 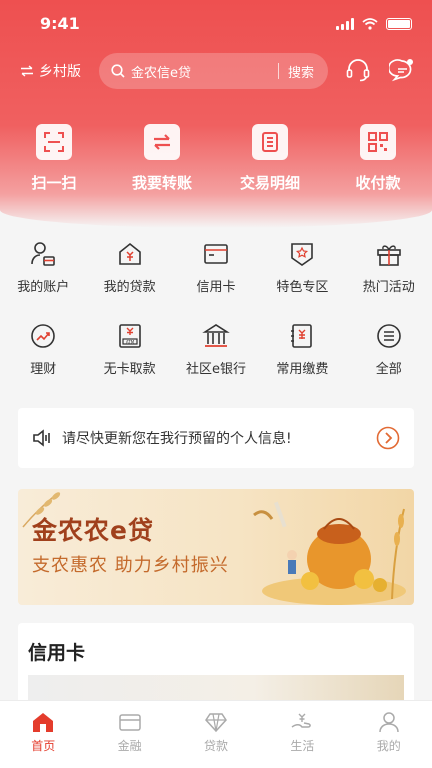 What do you see at coordinates (129, 369) in the screenshot?
I see `service-label: 无卡取款` at bounding box center [129, 369].